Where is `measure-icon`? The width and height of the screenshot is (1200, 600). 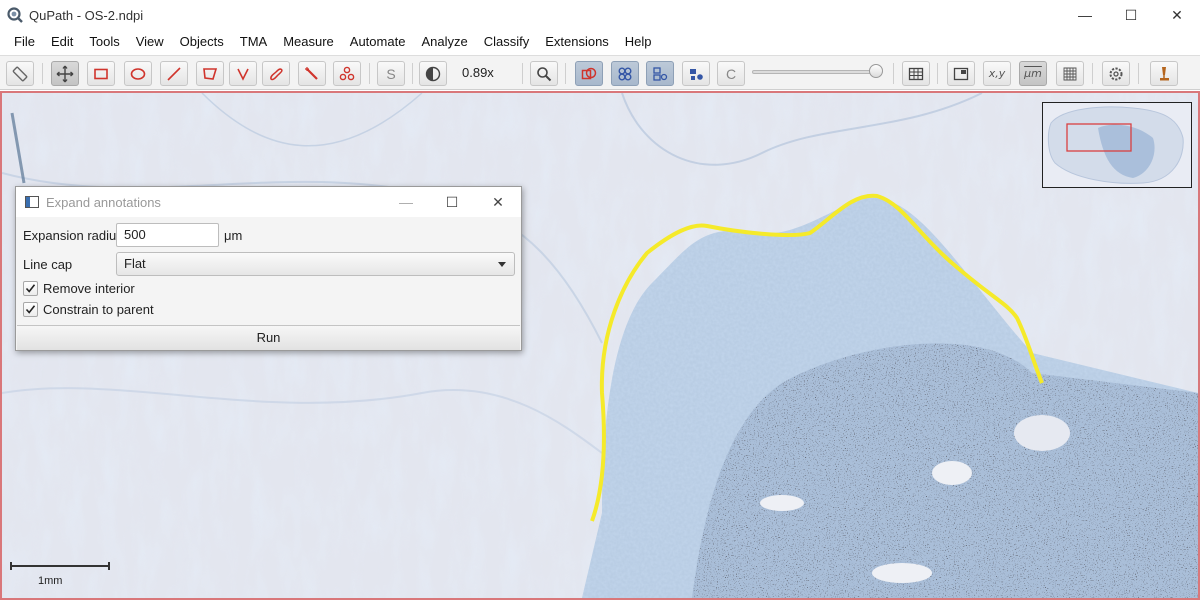 measure-icon is located at coordinates (20, 73).